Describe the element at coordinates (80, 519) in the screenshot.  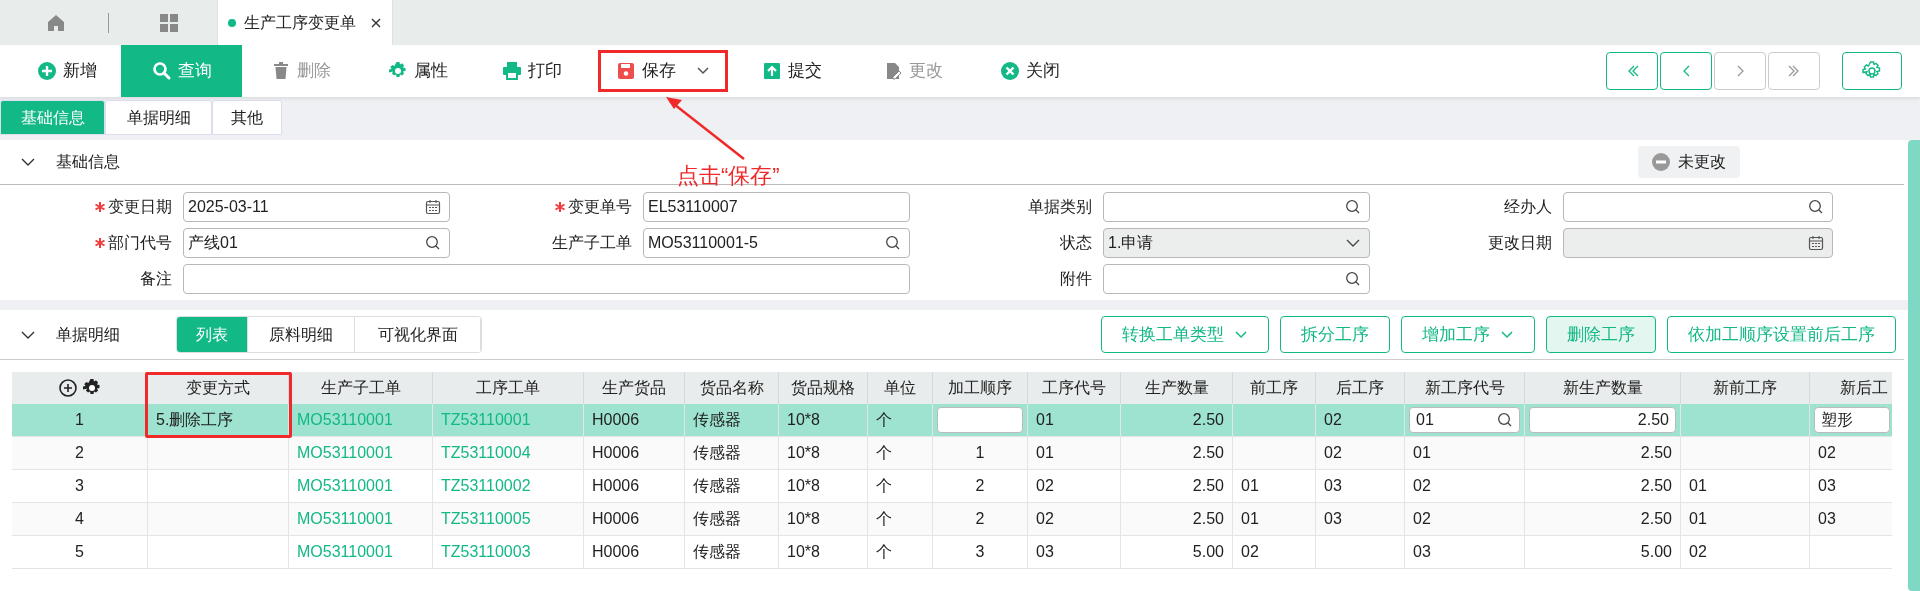
I see `row-number: 4` at that location.